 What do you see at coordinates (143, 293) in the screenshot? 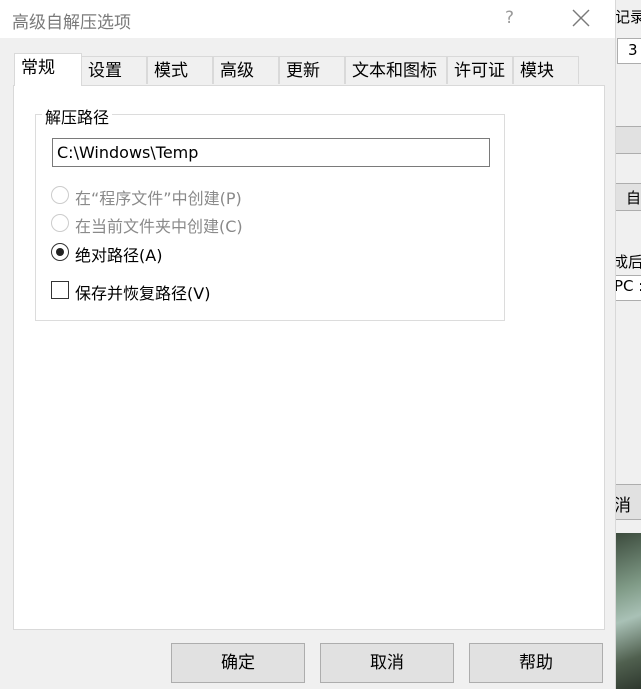
I see `checkbox-label: 保存并恢复路径(V)` at bounding box center [143, 293].